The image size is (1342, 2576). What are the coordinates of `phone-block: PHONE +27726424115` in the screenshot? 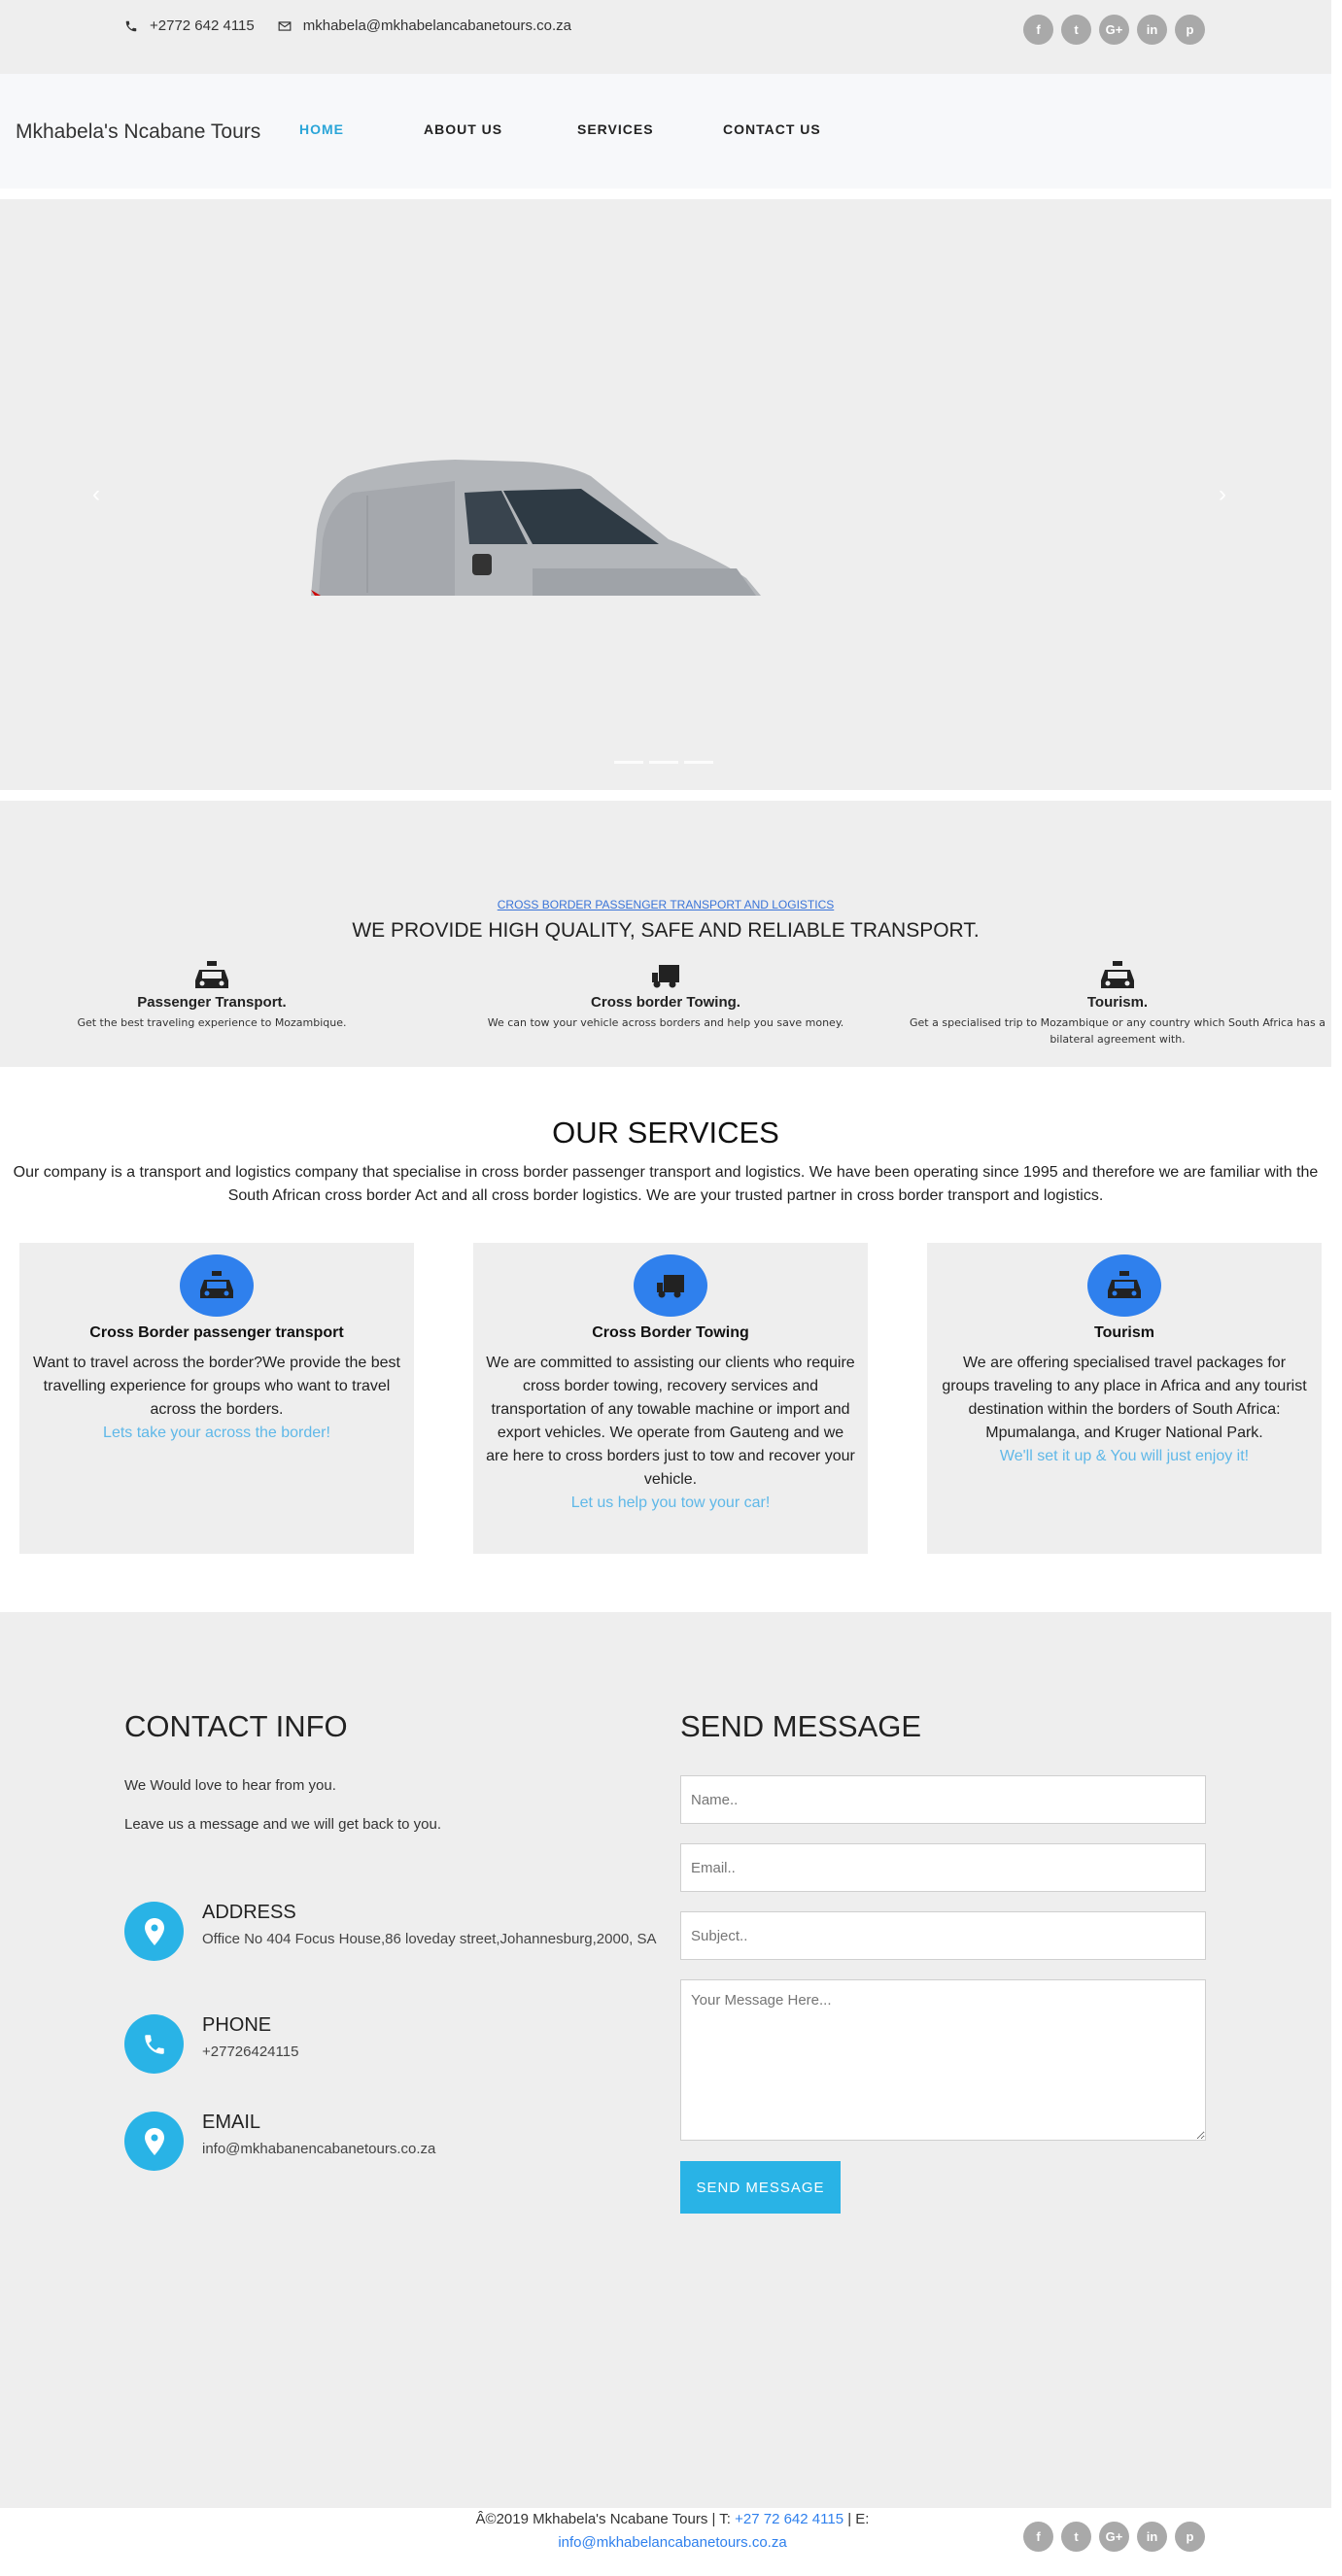 It's located at (391, 2044).